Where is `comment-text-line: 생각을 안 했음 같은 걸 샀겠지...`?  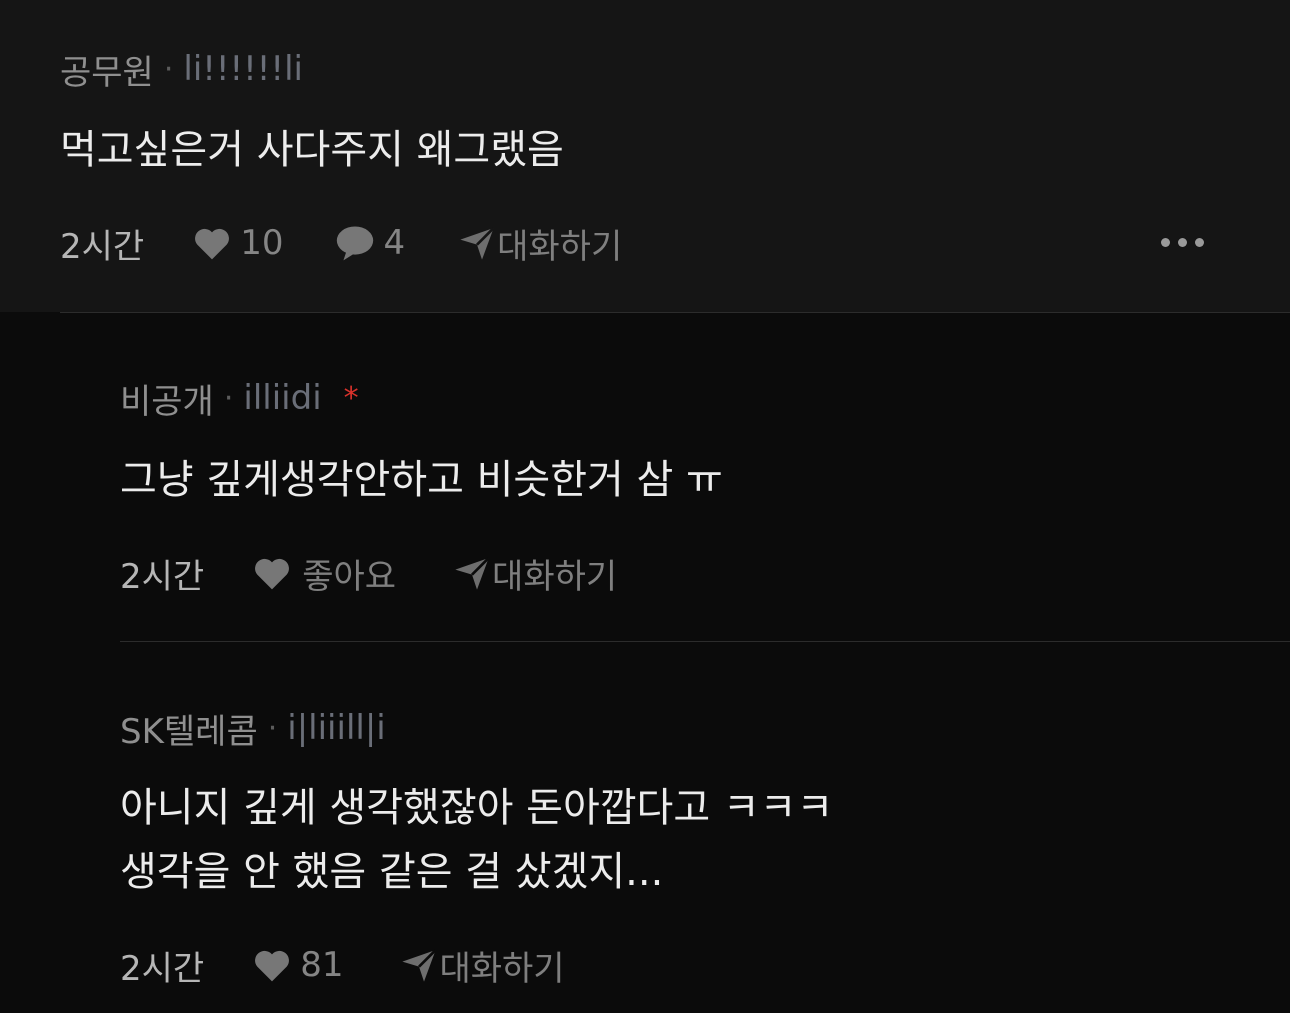
comment-text-line: 생각을 안 했음 같은 걸 샀겠지... is located at coordinates (392, 872).